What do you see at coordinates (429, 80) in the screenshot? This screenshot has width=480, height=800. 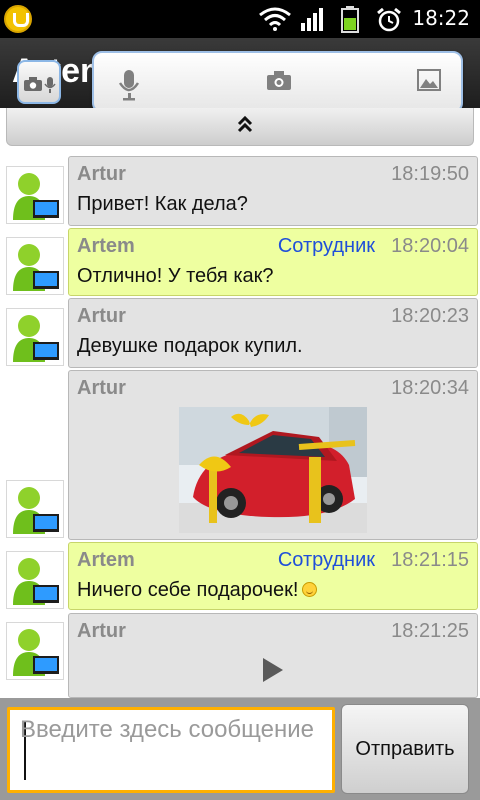 I see `gallery-icon` at bounding box center [429, 80].